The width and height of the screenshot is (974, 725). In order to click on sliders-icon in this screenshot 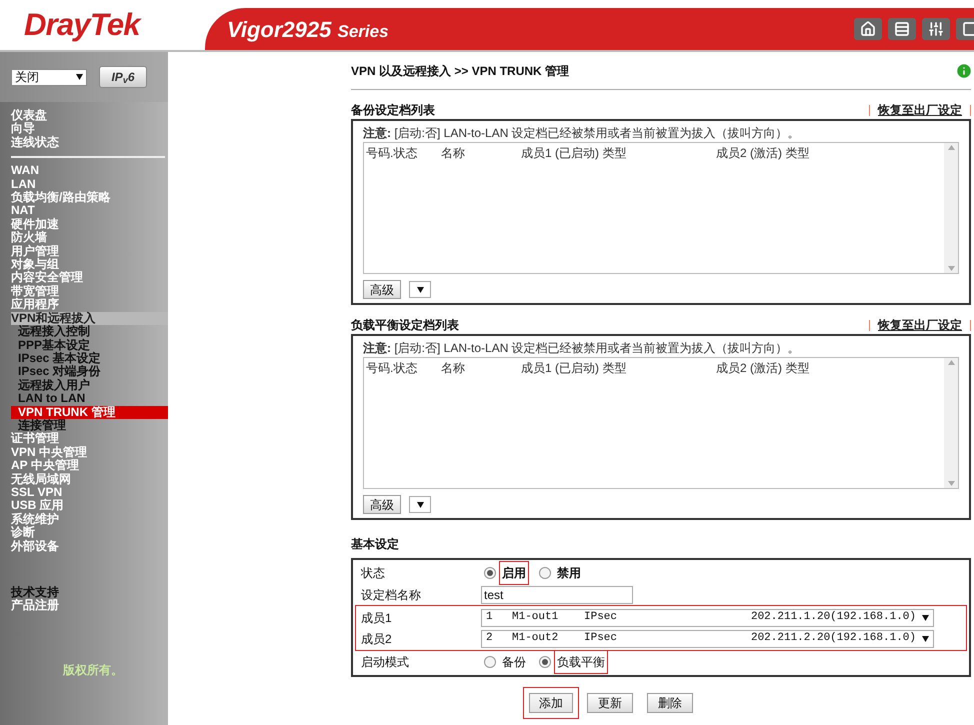, I will do `click(936, 29)`.